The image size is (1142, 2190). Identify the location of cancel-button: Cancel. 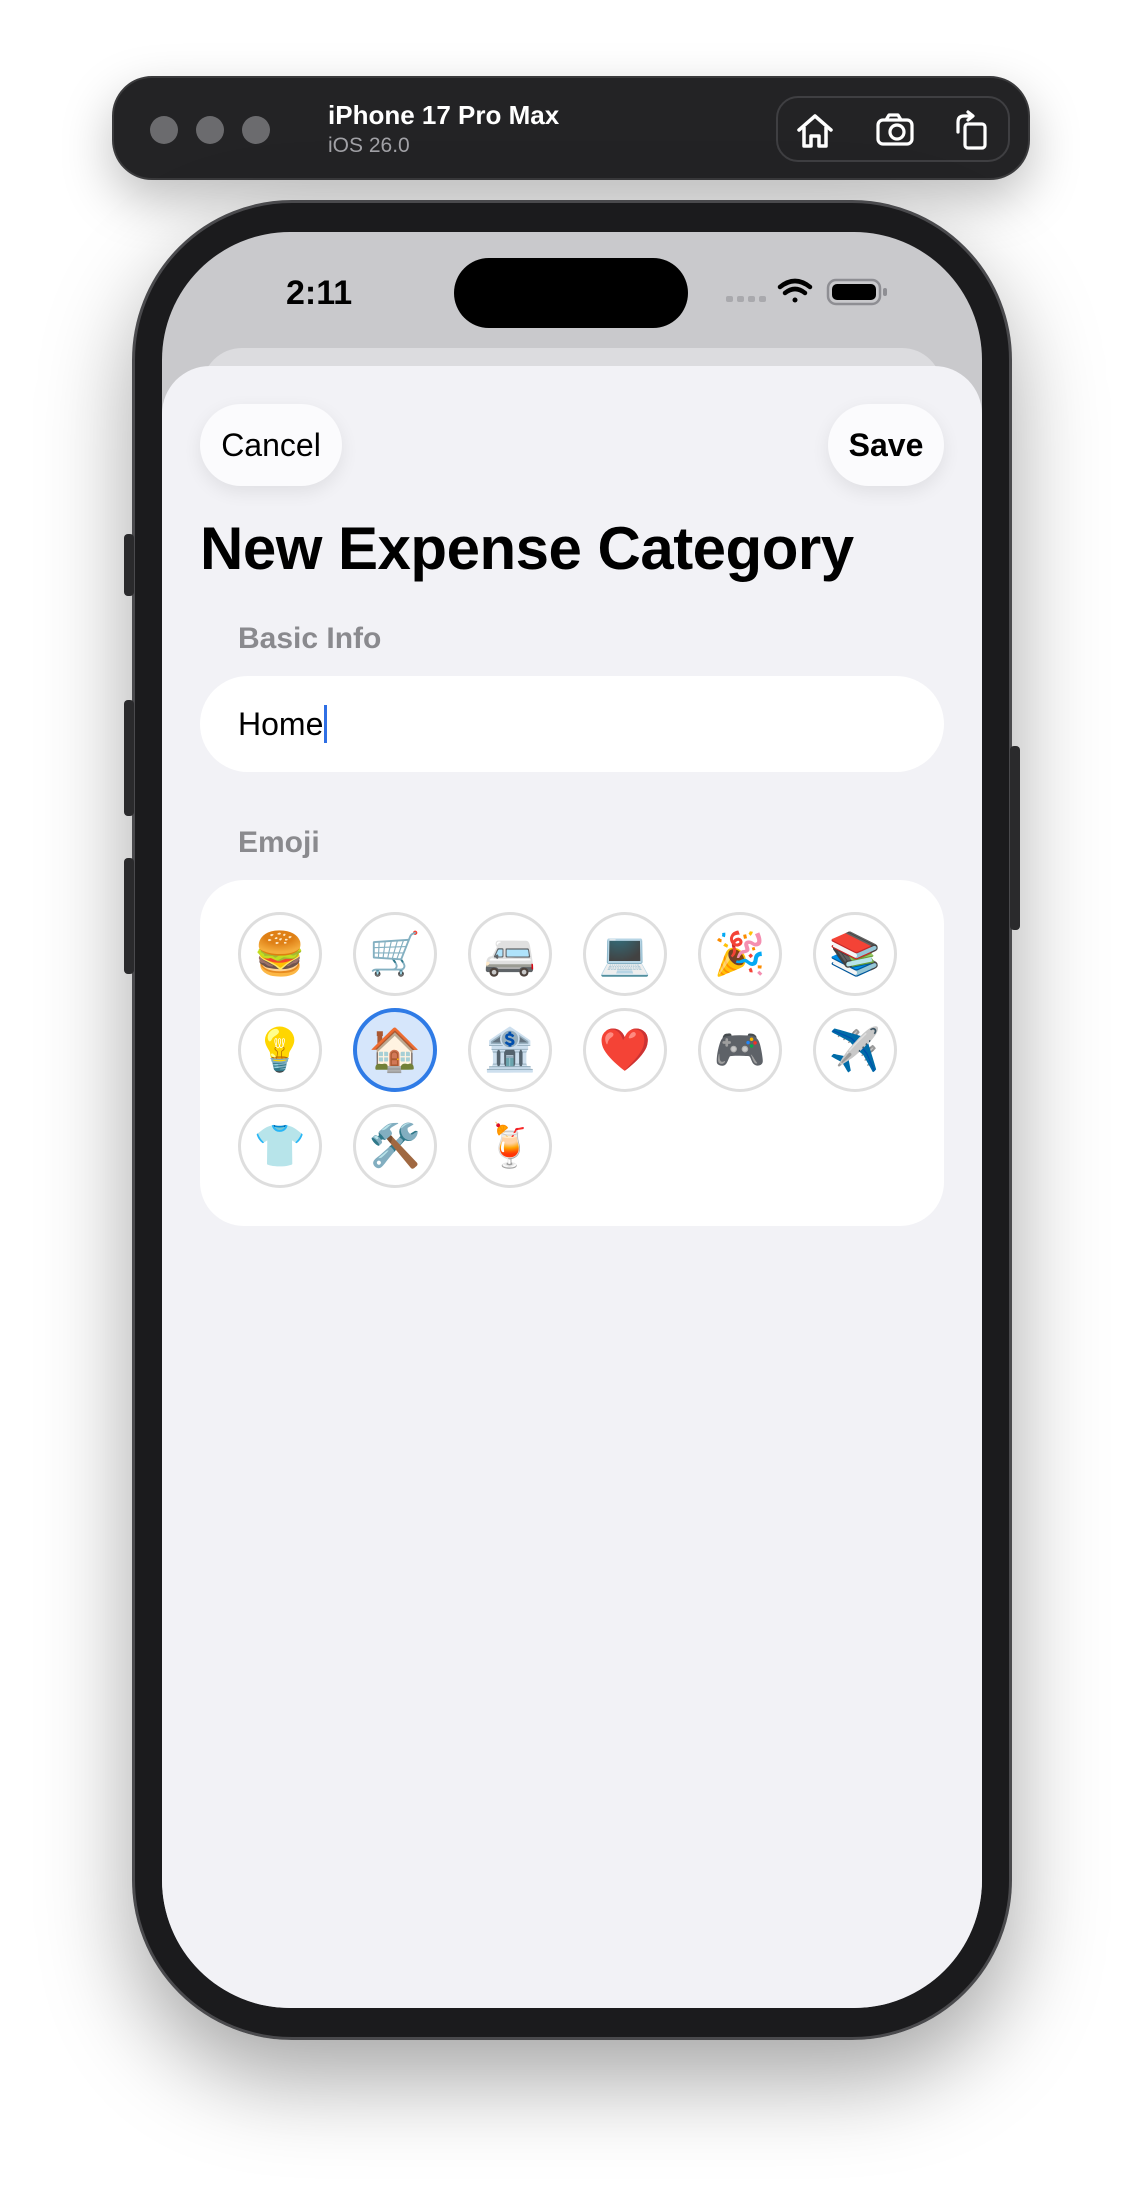
(271, 445).